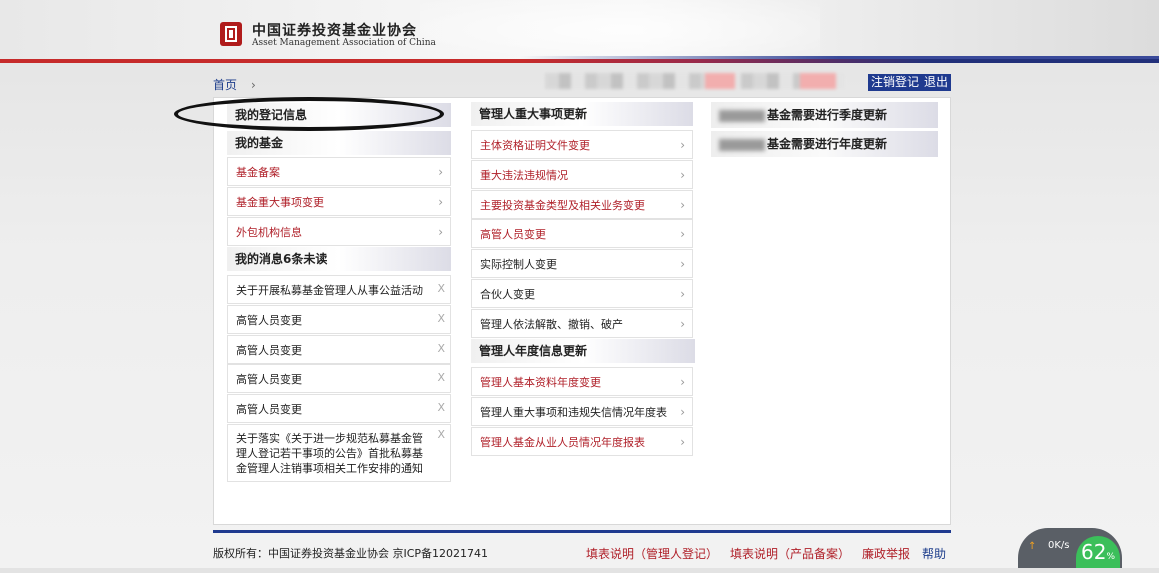  I want to click on major-change-label: 实际控制人变更, so click(518, 264).